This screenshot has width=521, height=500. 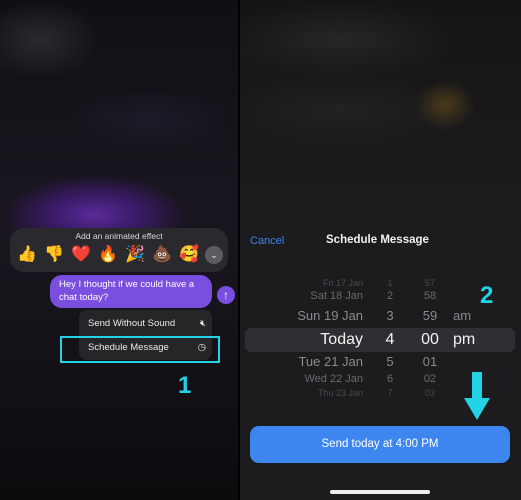 I want to click on picker-minute: 00, so click(x=430, y=339).